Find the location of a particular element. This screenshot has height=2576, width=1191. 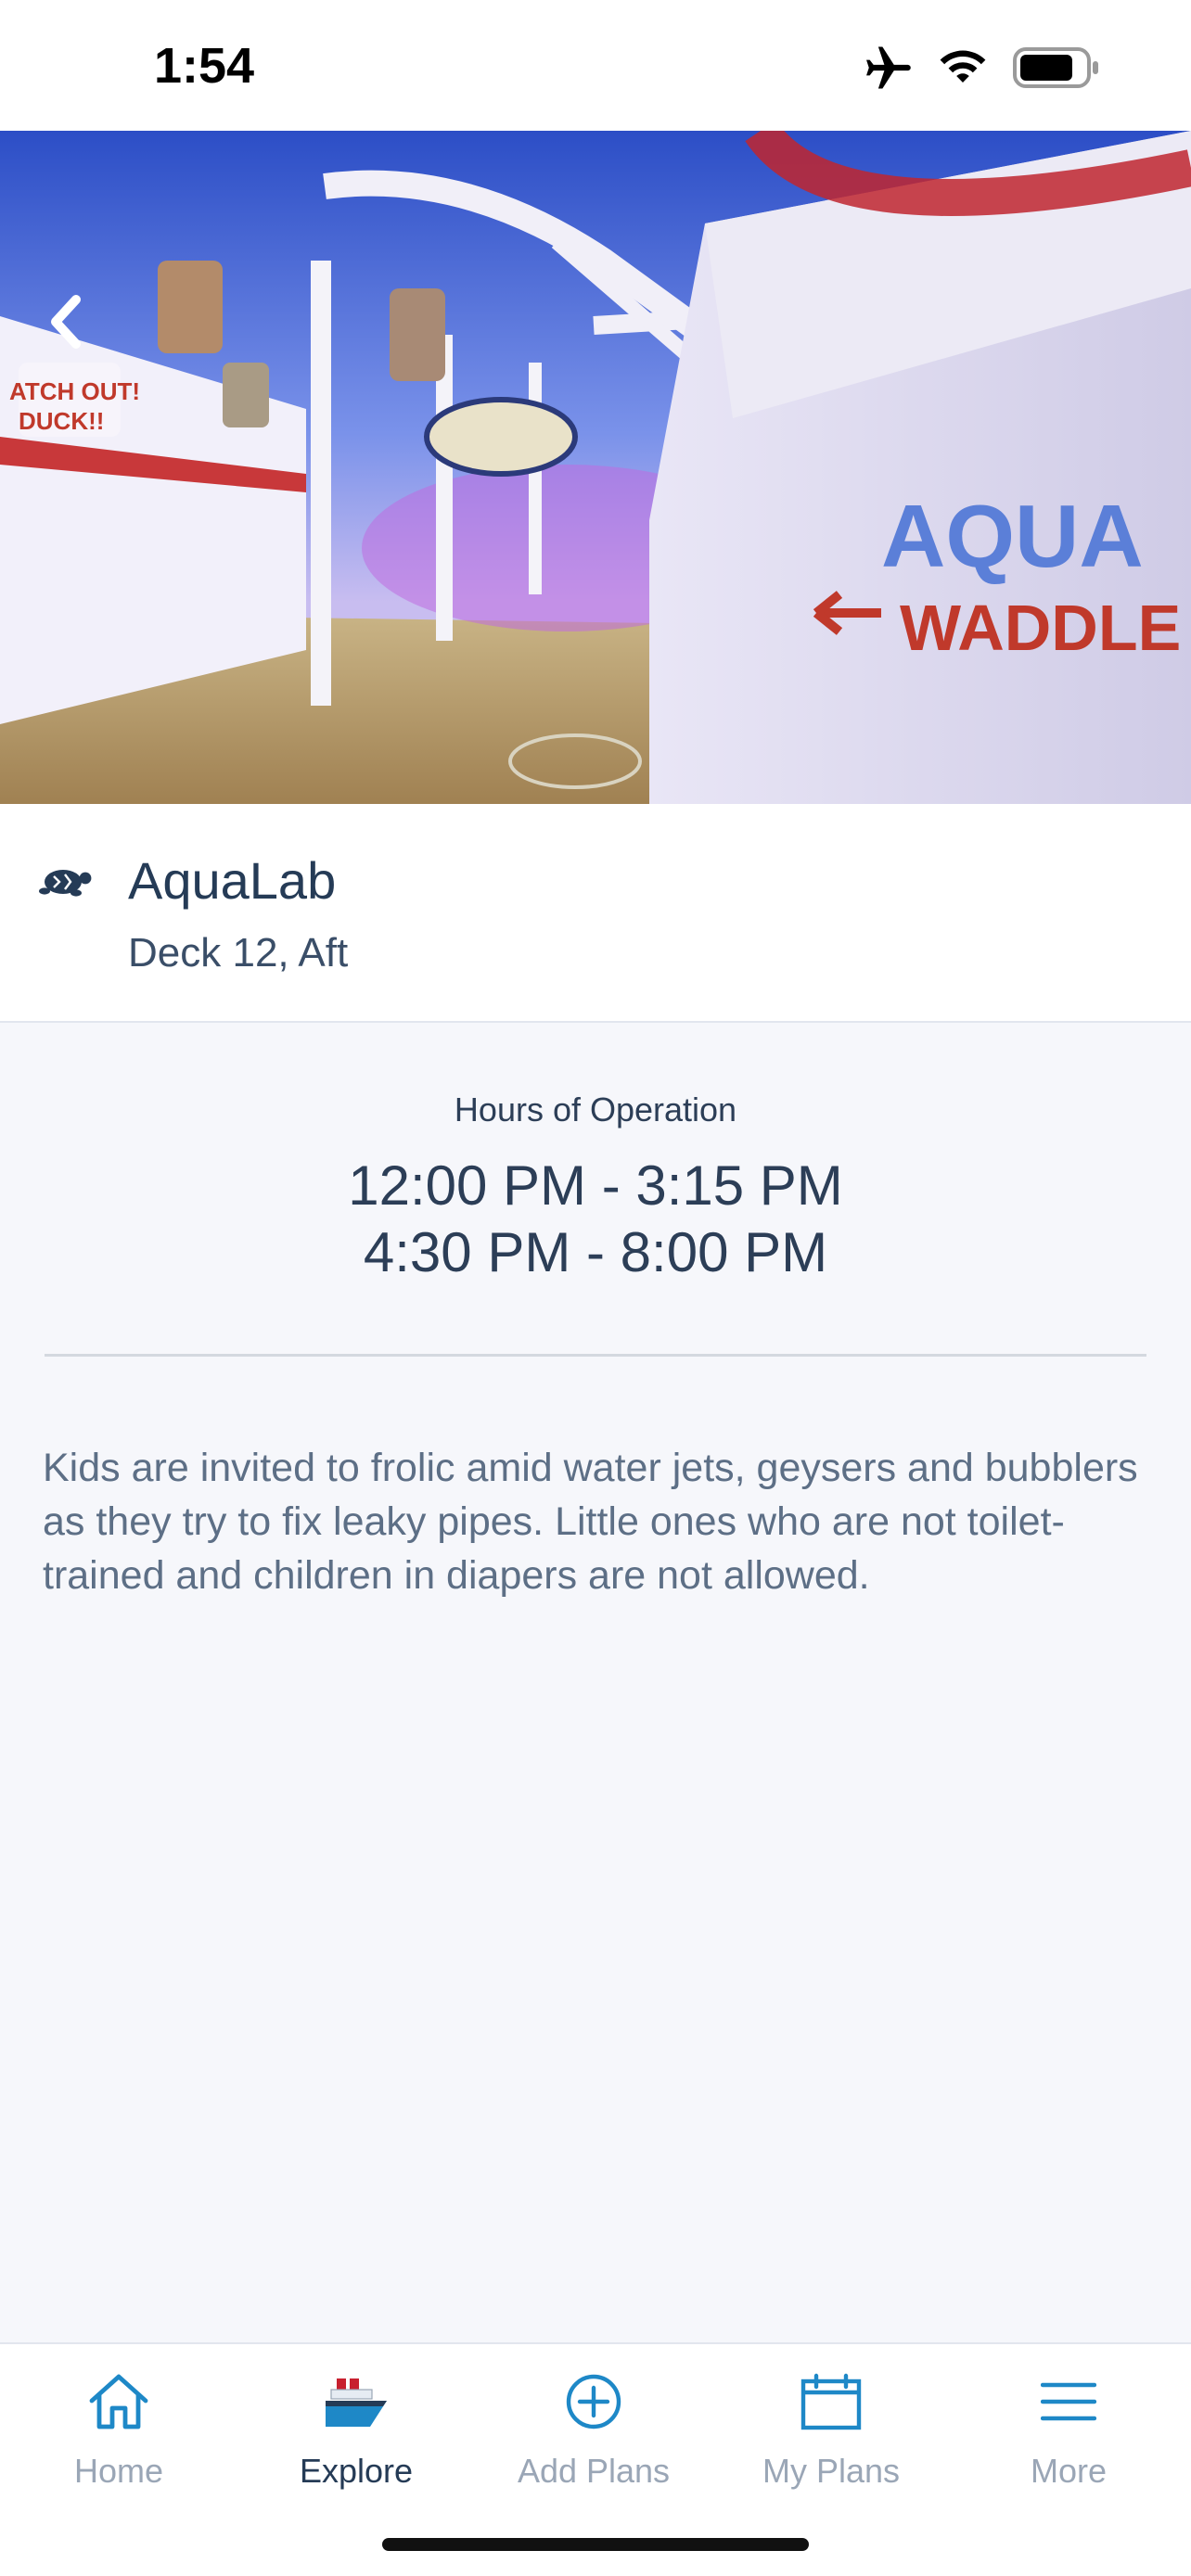

tab-add-plans: Add Plans is located at coordinates (593, 2437).